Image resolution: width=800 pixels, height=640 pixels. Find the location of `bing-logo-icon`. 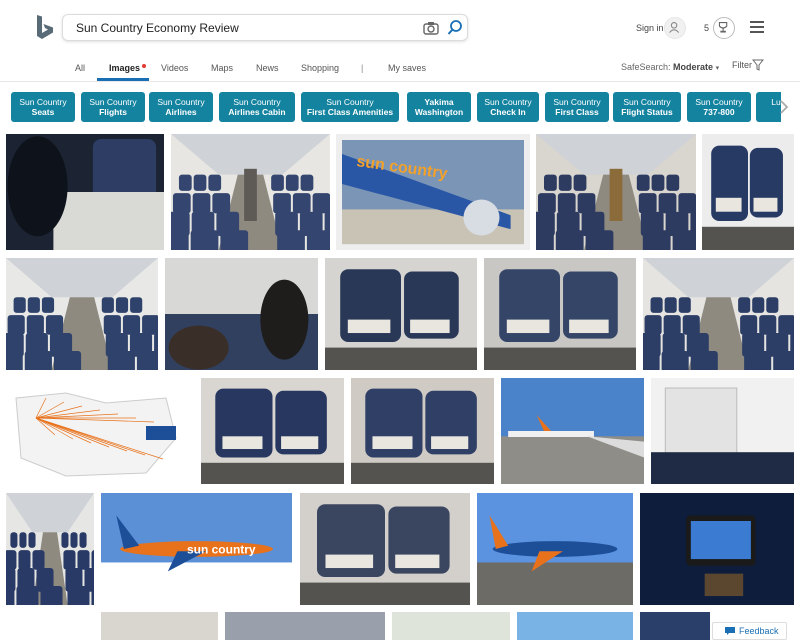

bing-logo-icon is located at coordinates (45, 27).